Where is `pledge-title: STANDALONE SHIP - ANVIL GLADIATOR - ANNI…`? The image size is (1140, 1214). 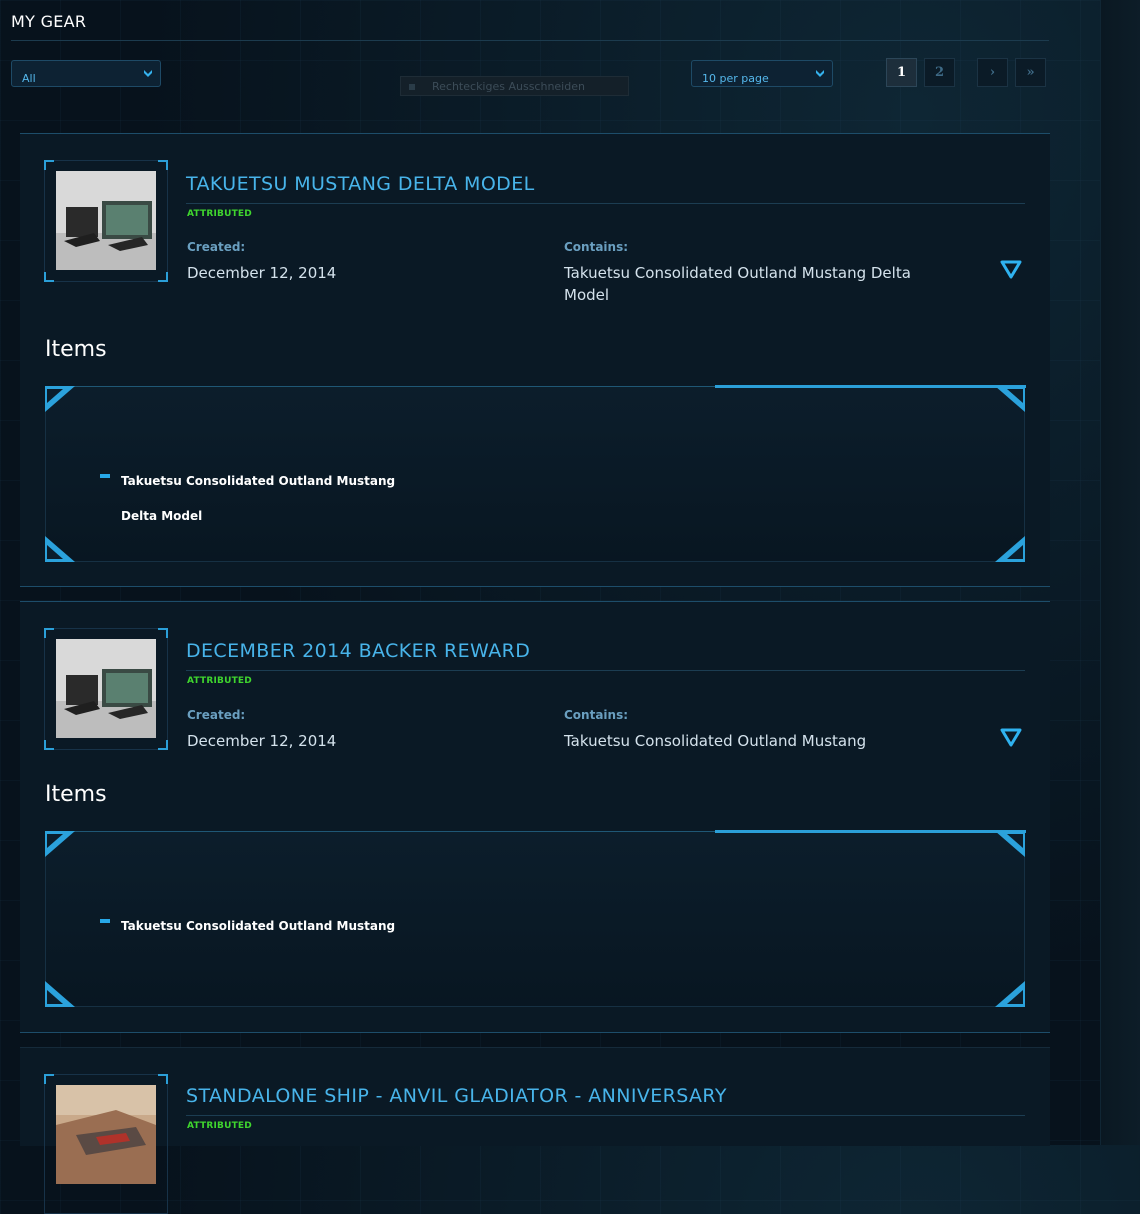 pledge-title: STANDALONE SHIP - ANVIL GLADIATOR - ANNI… is located at coordinates (456, 1096).